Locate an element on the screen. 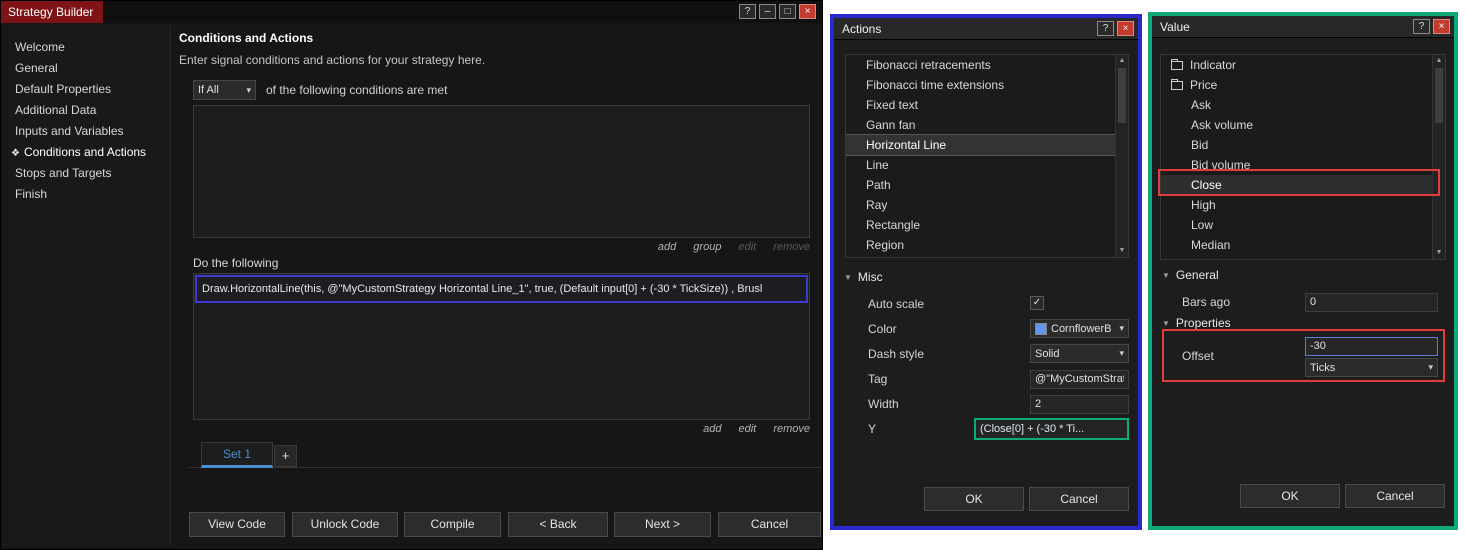 The height and width of the screenshot is (550, 1466). tag-field-wrap is located at coordinates (1079, 379).